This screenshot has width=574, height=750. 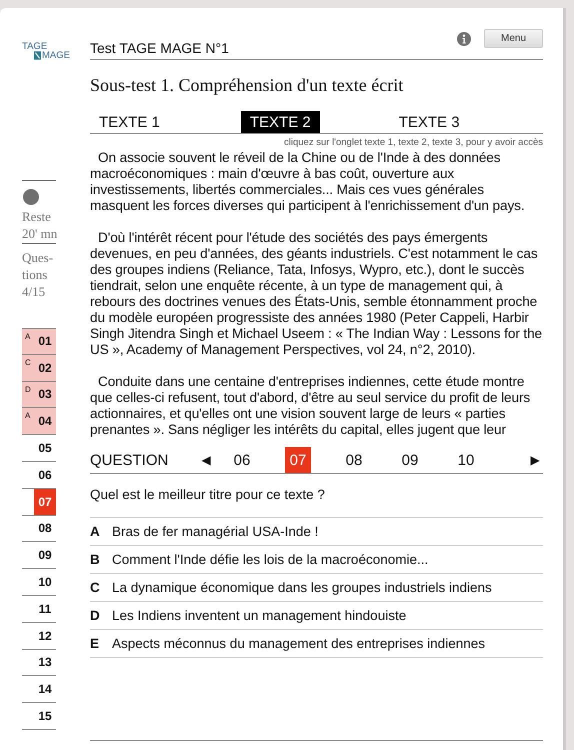 I want to click on answer-option: E Aspects méconnus du management des entreprises indiennes, so click(x=316, y=644).